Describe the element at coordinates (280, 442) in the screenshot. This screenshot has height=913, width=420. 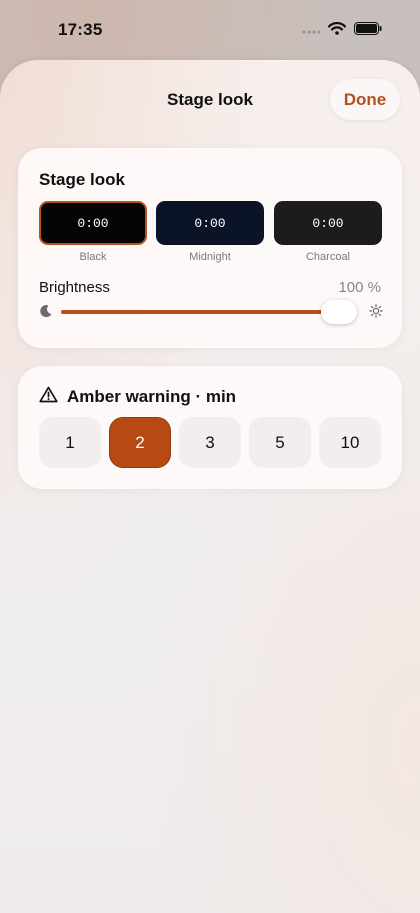
I see `warning-option-5: 5` at that location.